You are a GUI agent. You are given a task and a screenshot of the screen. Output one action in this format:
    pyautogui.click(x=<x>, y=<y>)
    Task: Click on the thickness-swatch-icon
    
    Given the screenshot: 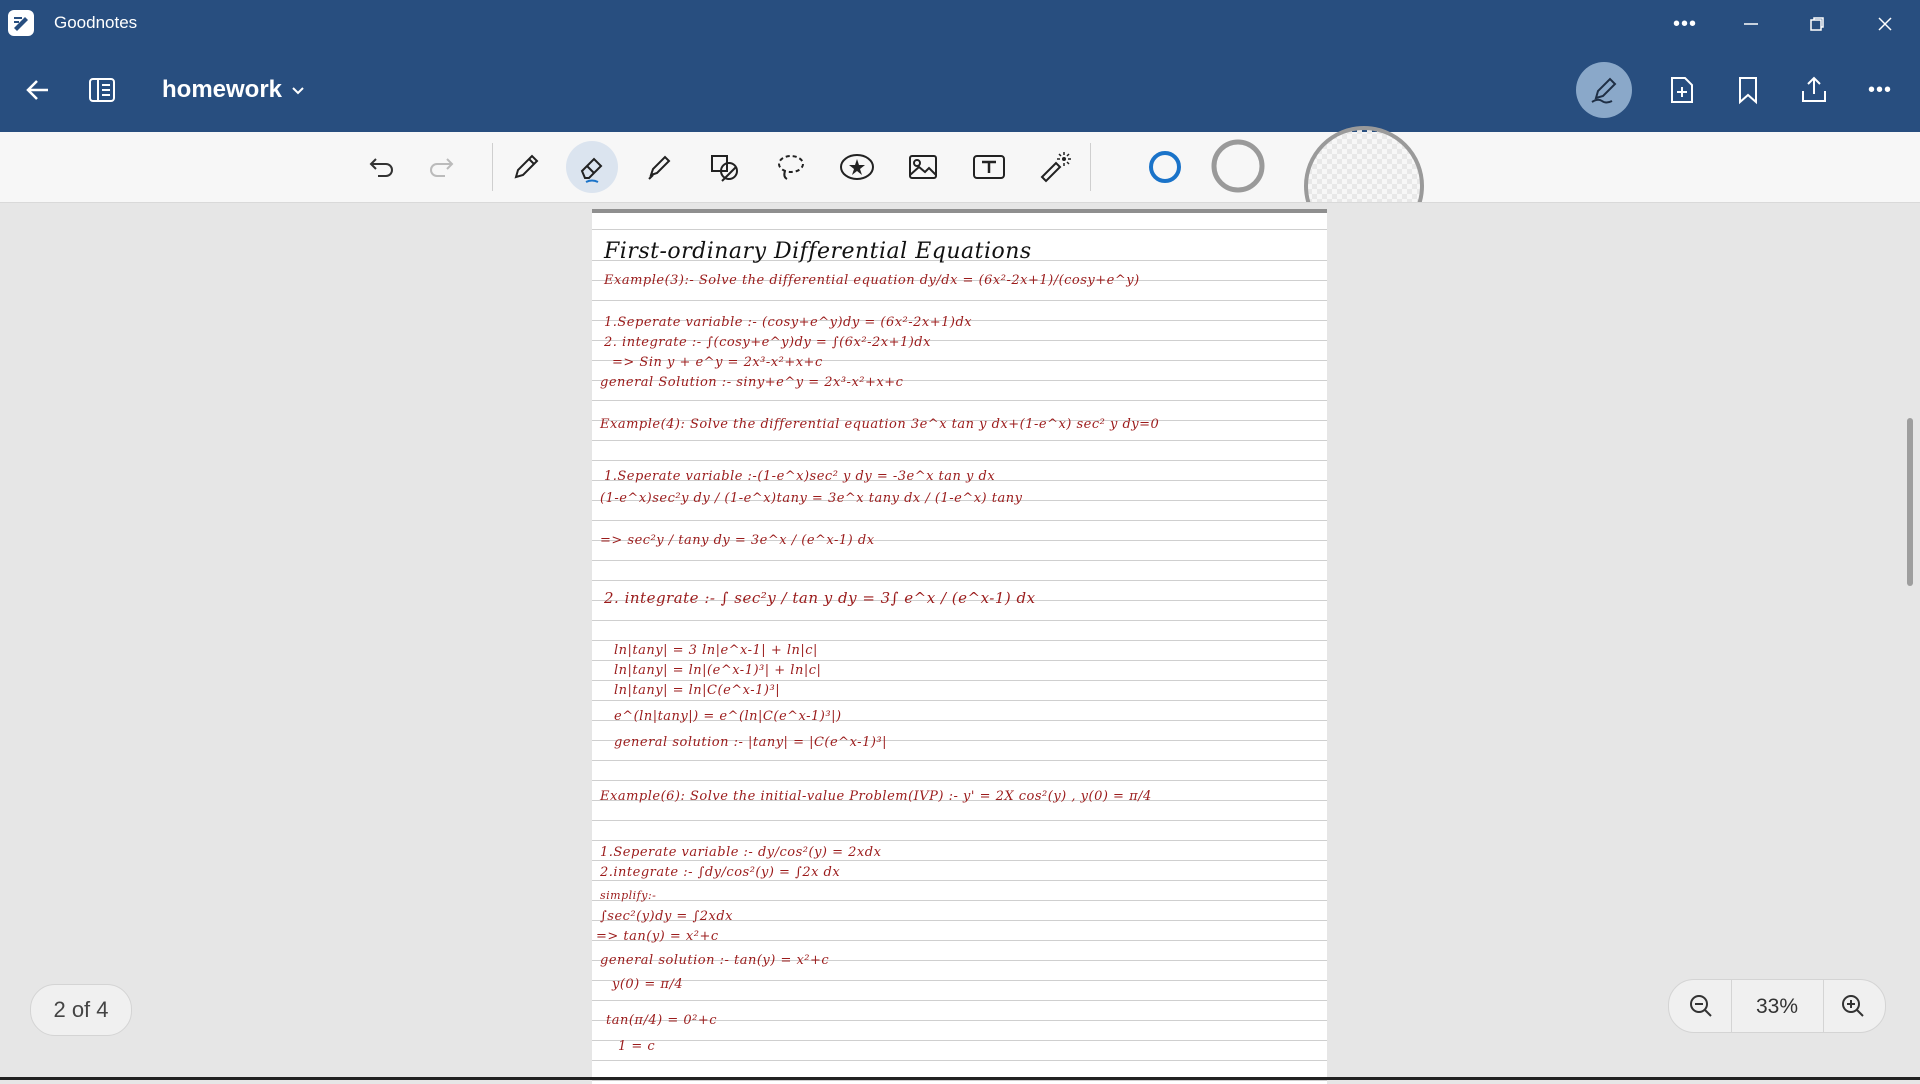 What is the action you would take?
    pyautogui.click(x=1364, y=164)
    